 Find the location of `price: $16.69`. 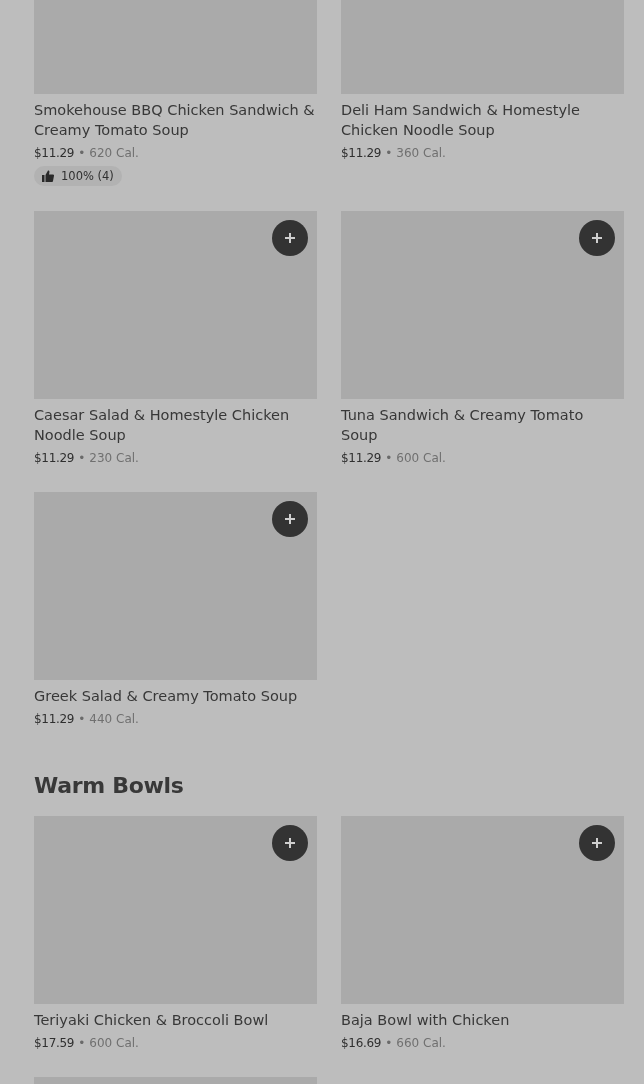

price: $16.69 is located at coordinates (361, 1043).